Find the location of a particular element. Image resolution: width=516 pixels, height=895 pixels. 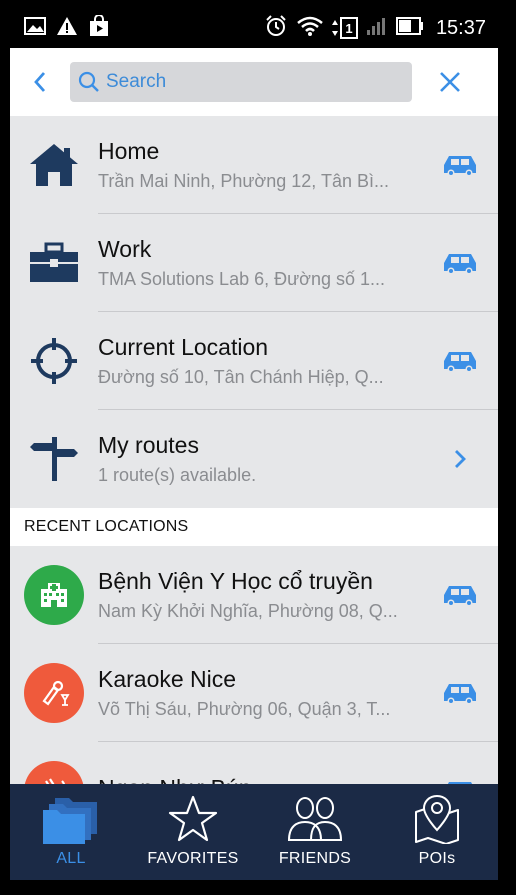

warning-icon is located at coordinates (67, 28).